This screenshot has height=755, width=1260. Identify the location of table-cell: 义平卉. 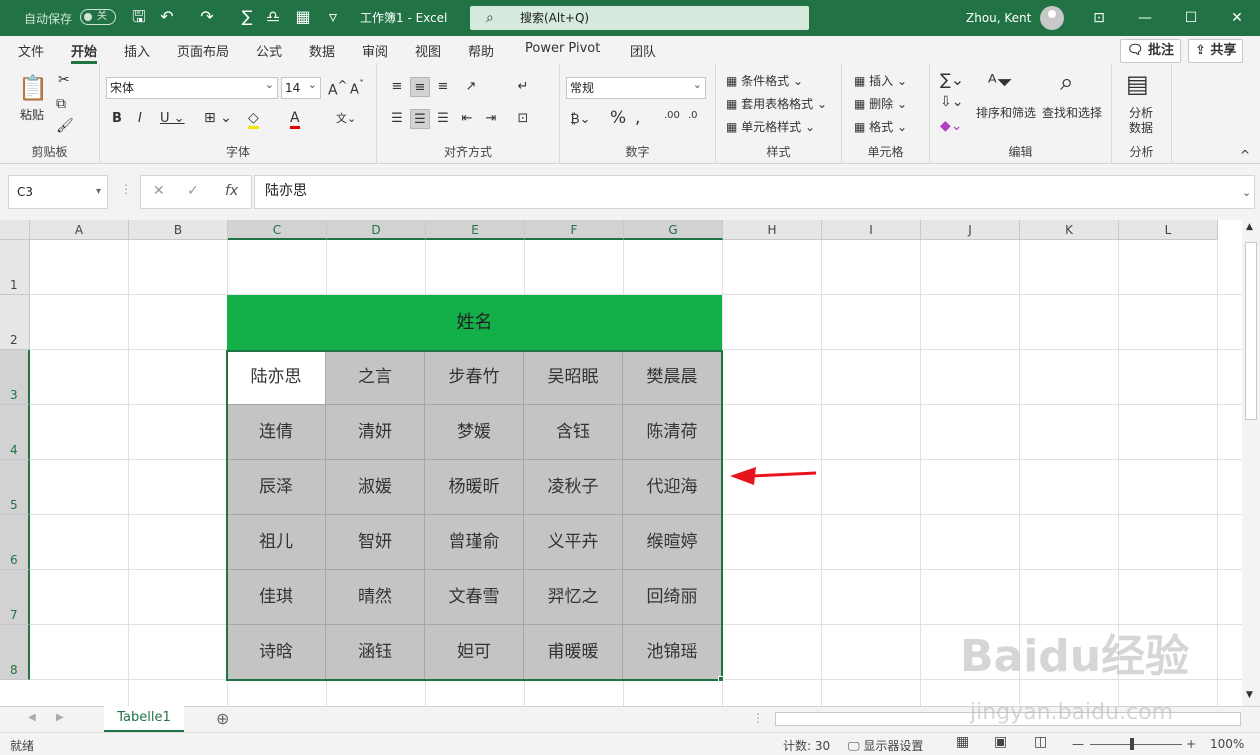
(573, 542).